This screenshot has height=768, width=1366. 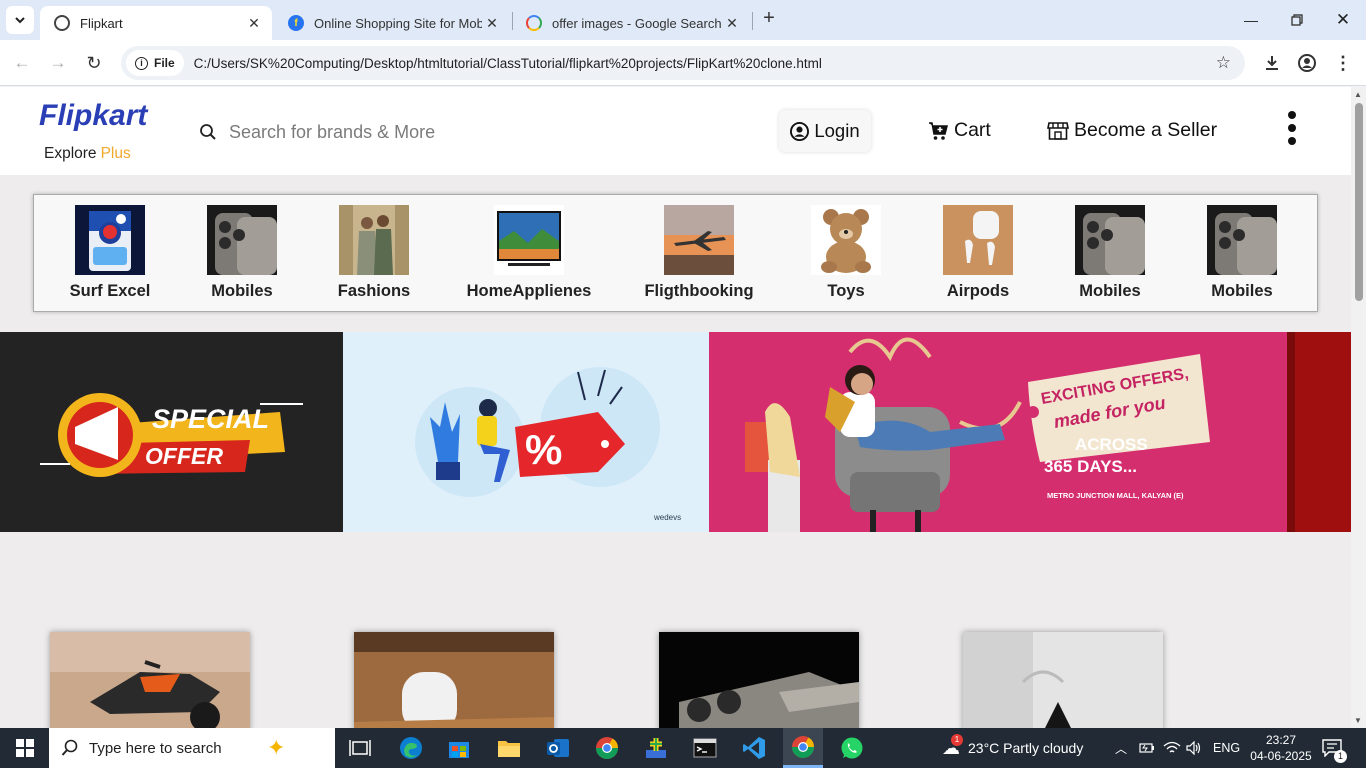 I want to click on category-mobiles-3: Mobiles, so click(x=1242, y=253).